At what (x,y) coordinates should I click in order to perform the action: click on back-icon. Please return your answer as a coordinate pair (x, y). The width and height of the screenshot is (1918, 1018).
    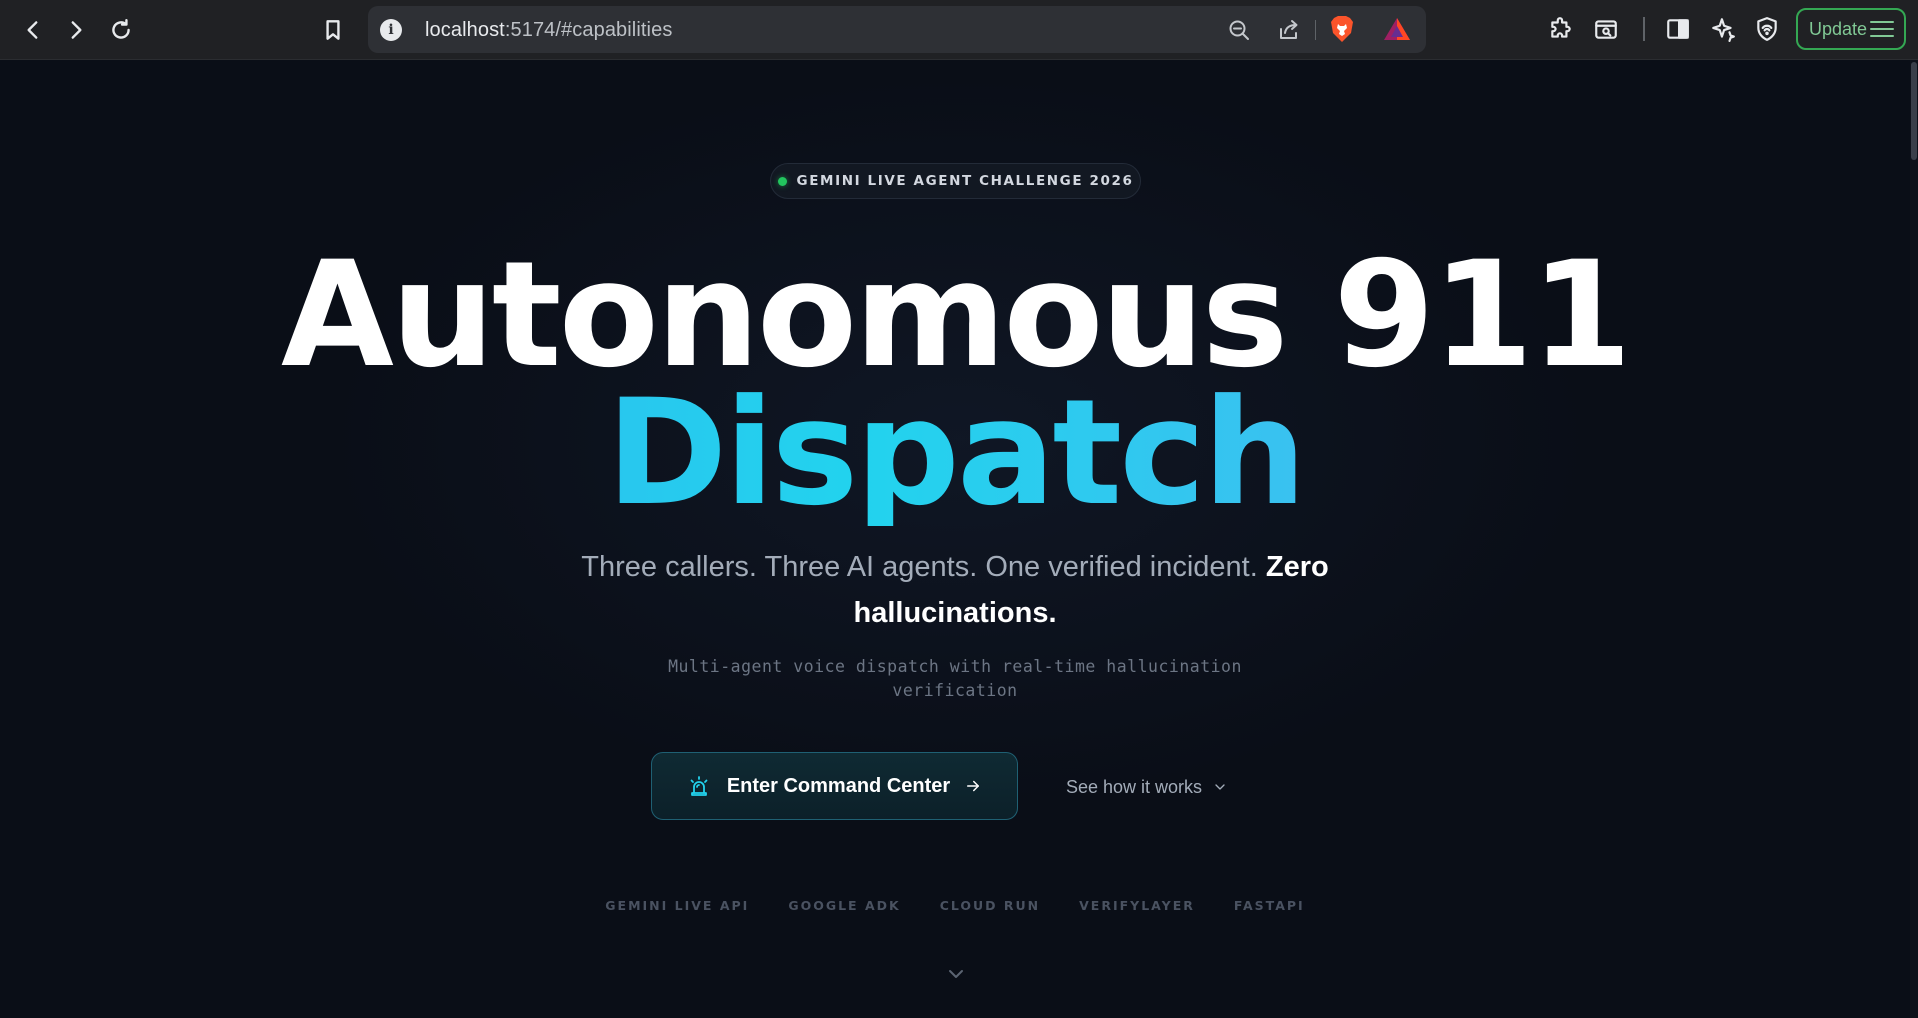
    Looking at the image, I should click on (32, 30).